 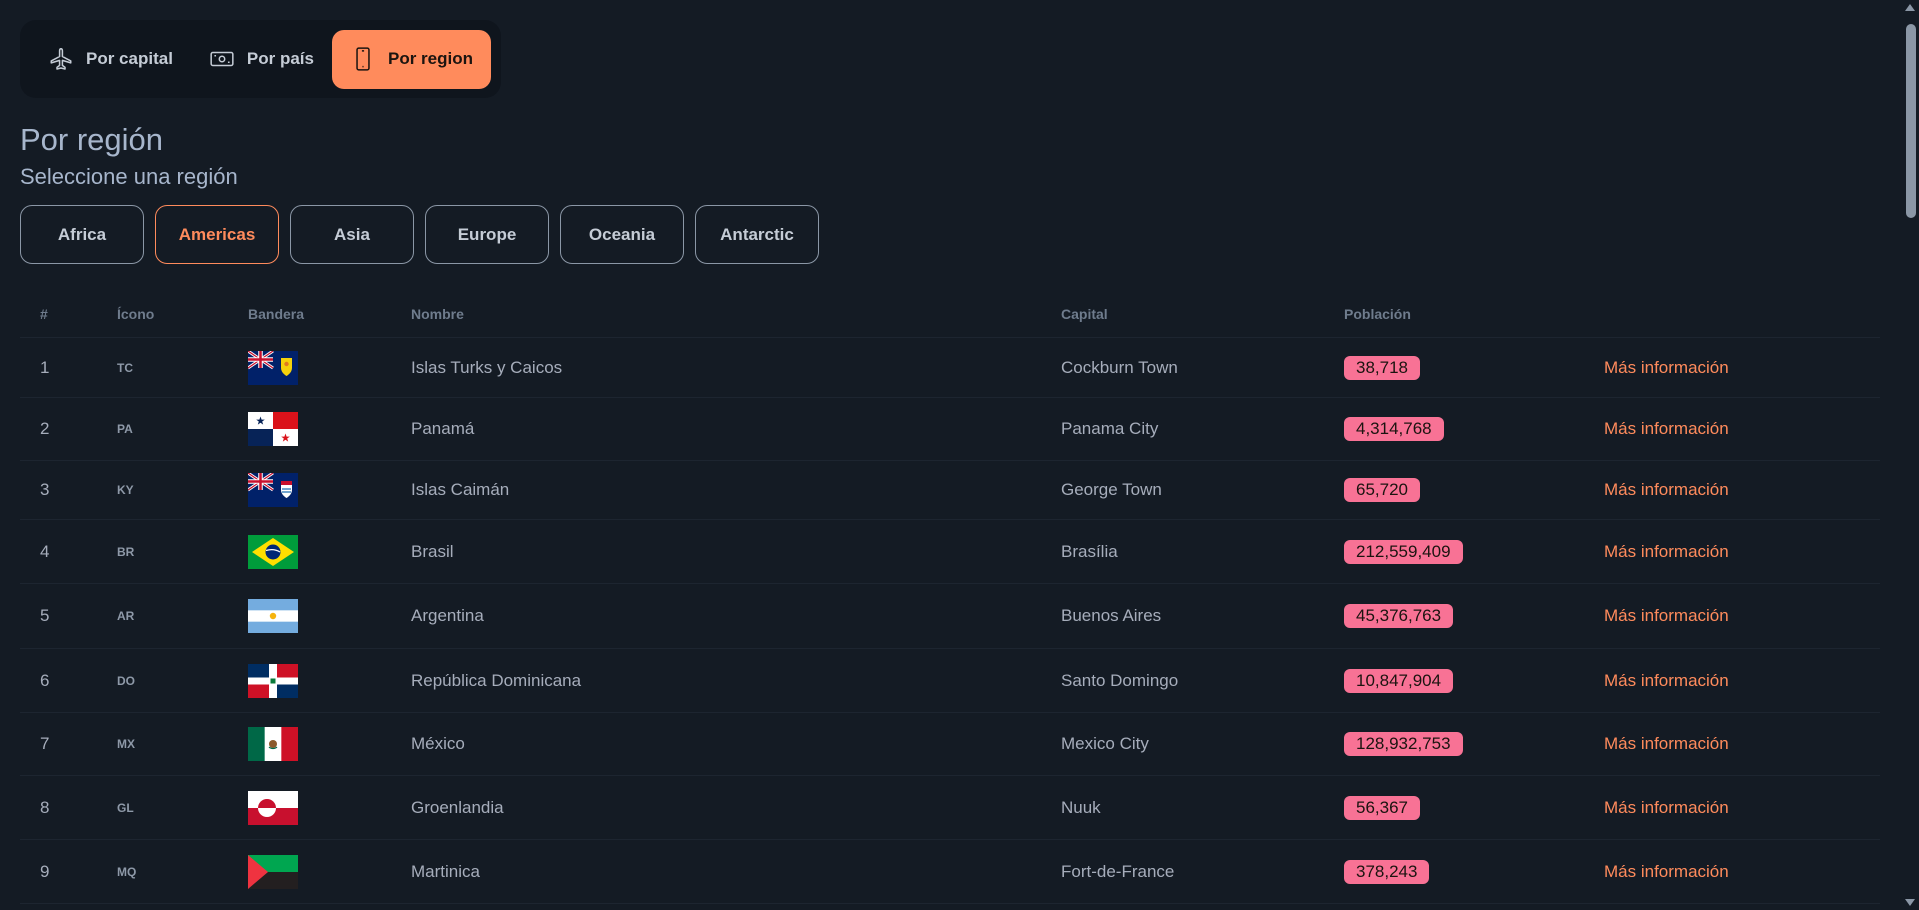 What do you see at coordinates (1910, 7) in the screenshot?
I see `scroll-up-arrow-icon` at bounding box center [1910, 7].